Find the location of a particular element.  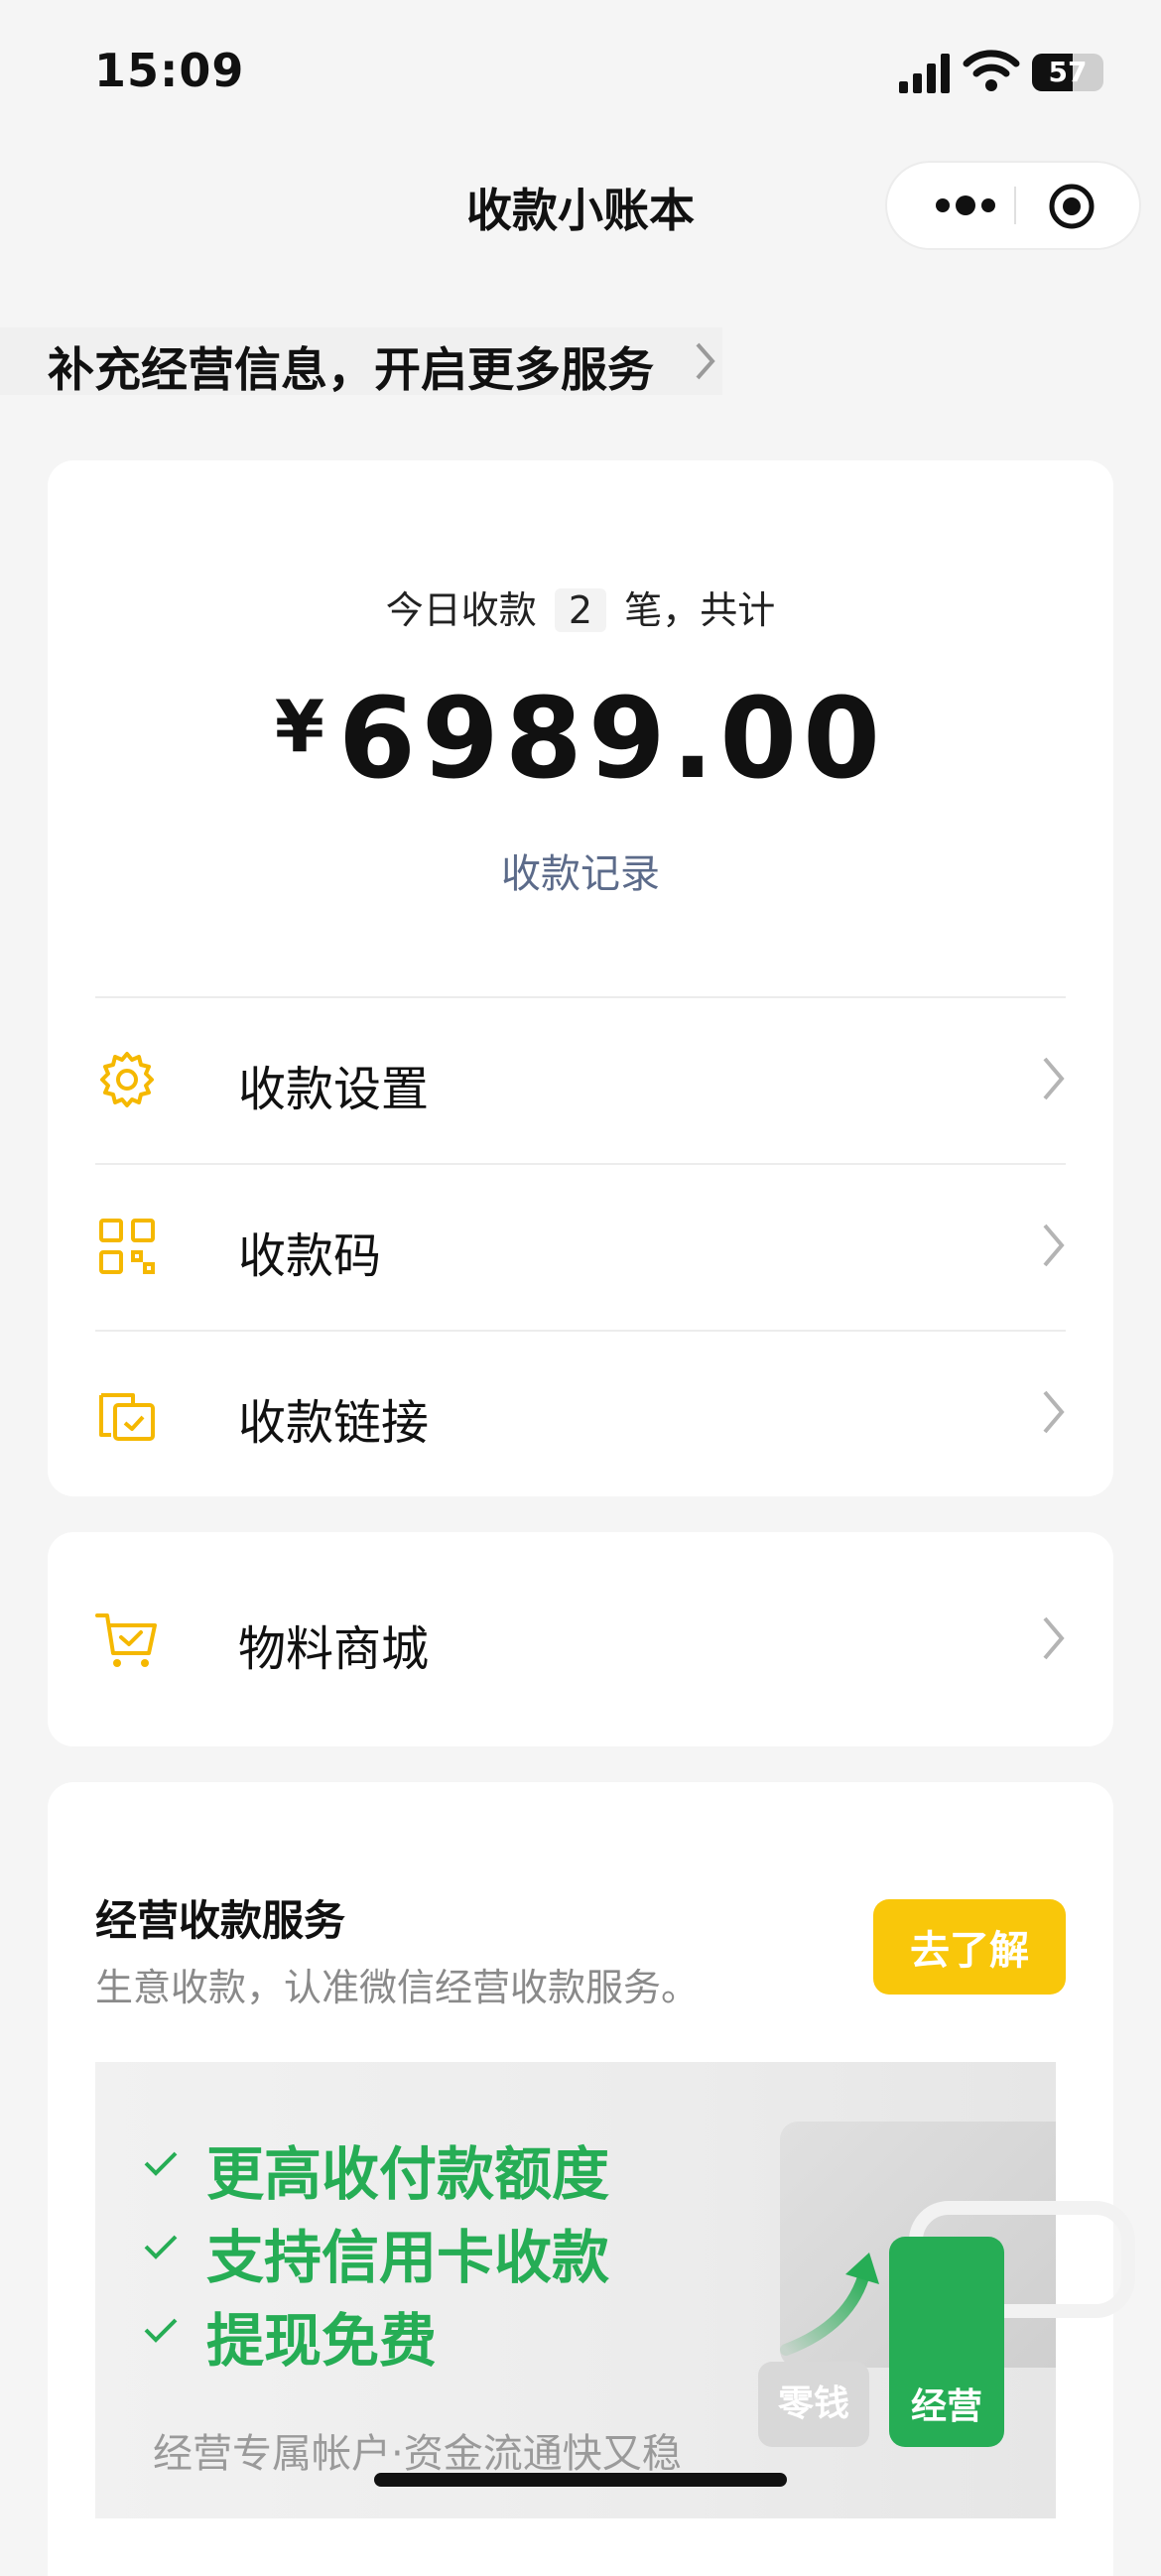

home-indicator is located at coordinates (580, 2480).